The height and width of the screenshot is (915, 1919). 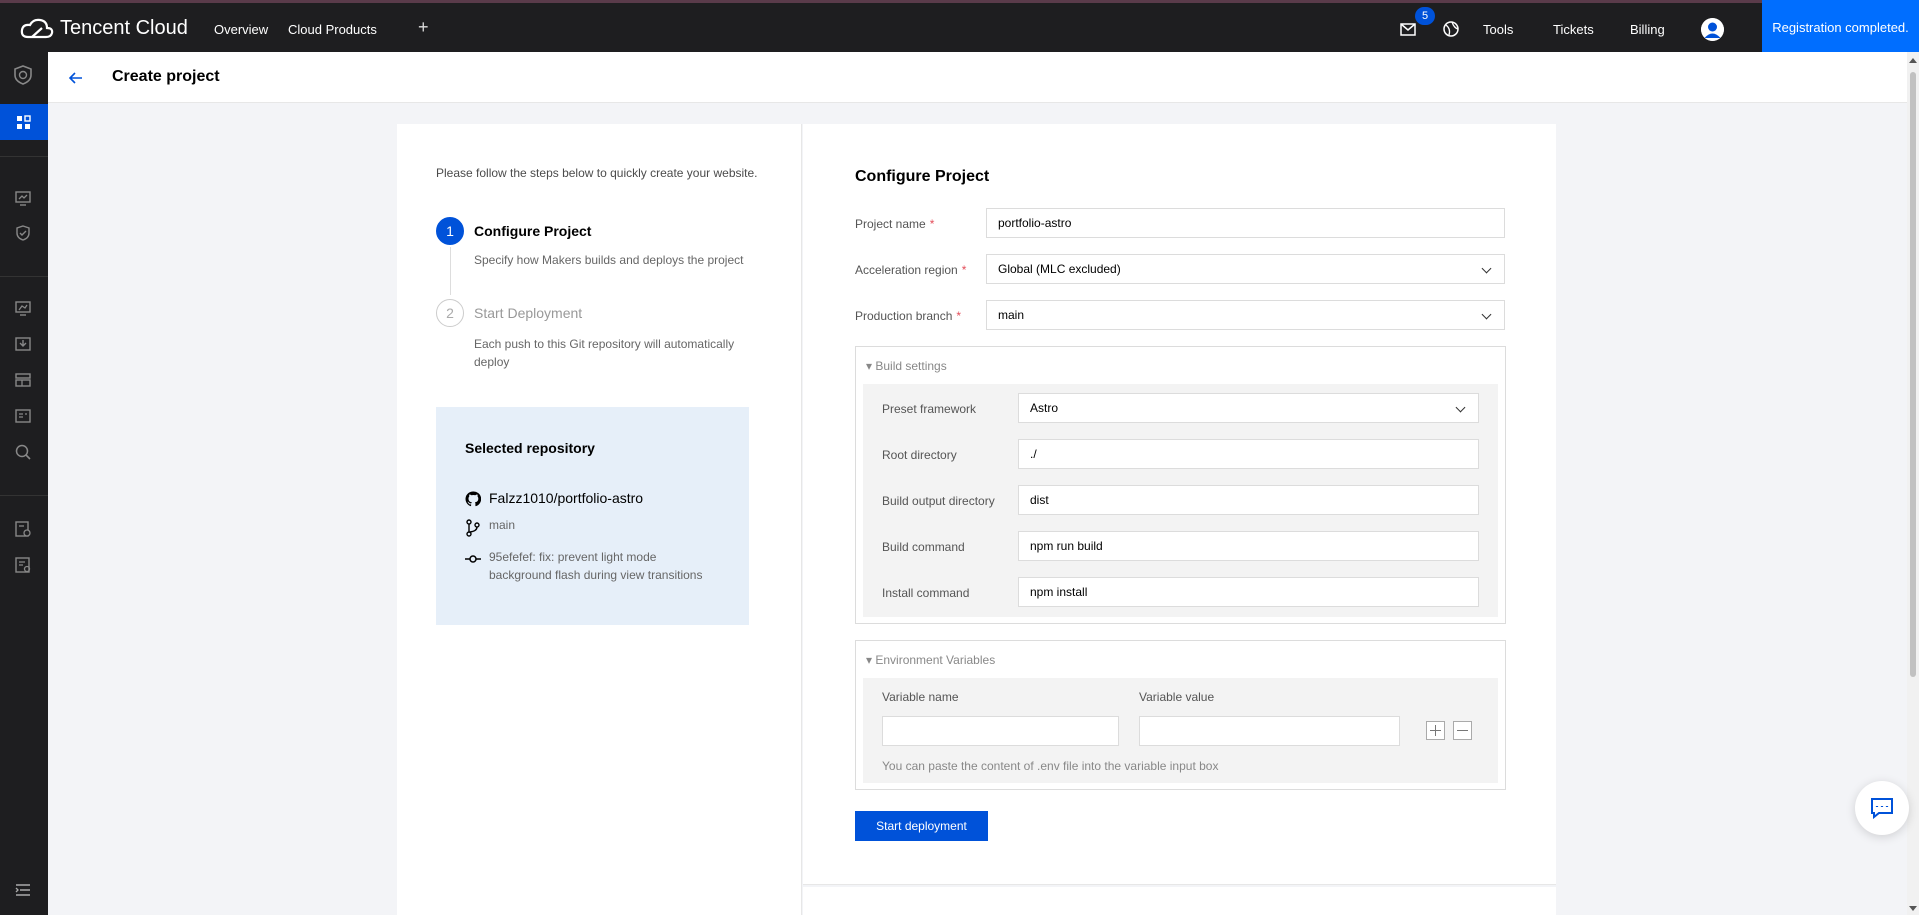 What do you see at coordinates (23, 75) in the screenshot?
I see `shield-logo-icon` at bounding box center [23, 75].